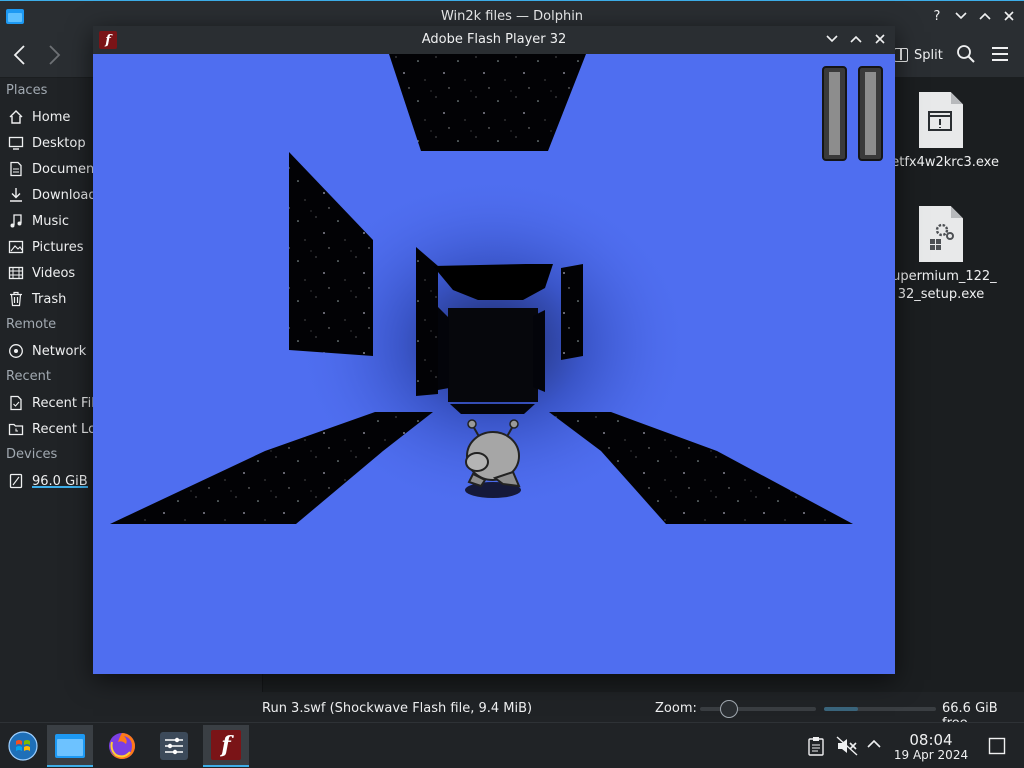 This screenshot has width=1024, height=768. What do you see at coordinates (941, 276) in the screenshot?
I see `file-name-line-1: supermium_122_` at bounding box center [941, 276].